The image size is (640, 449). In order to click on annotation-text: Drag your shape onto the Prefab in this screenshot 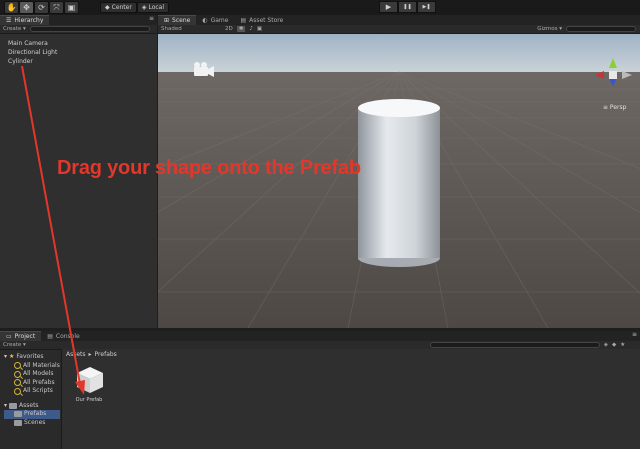, I will do `click(209, 168)`.